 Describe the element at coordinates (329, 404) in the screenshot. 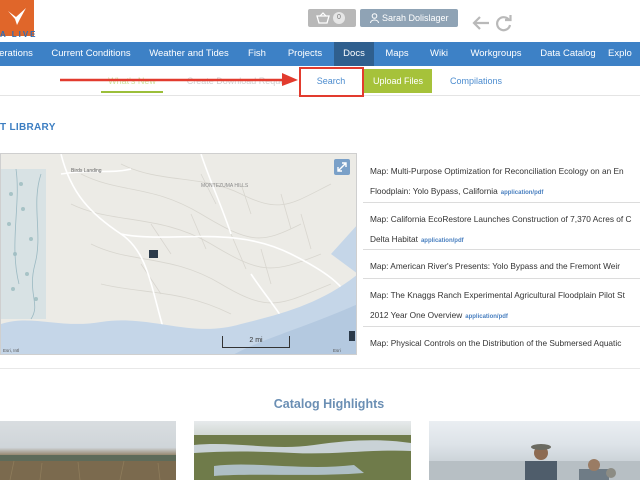

I see `catalog-highlights-title: Catalog Highlights` at that location.